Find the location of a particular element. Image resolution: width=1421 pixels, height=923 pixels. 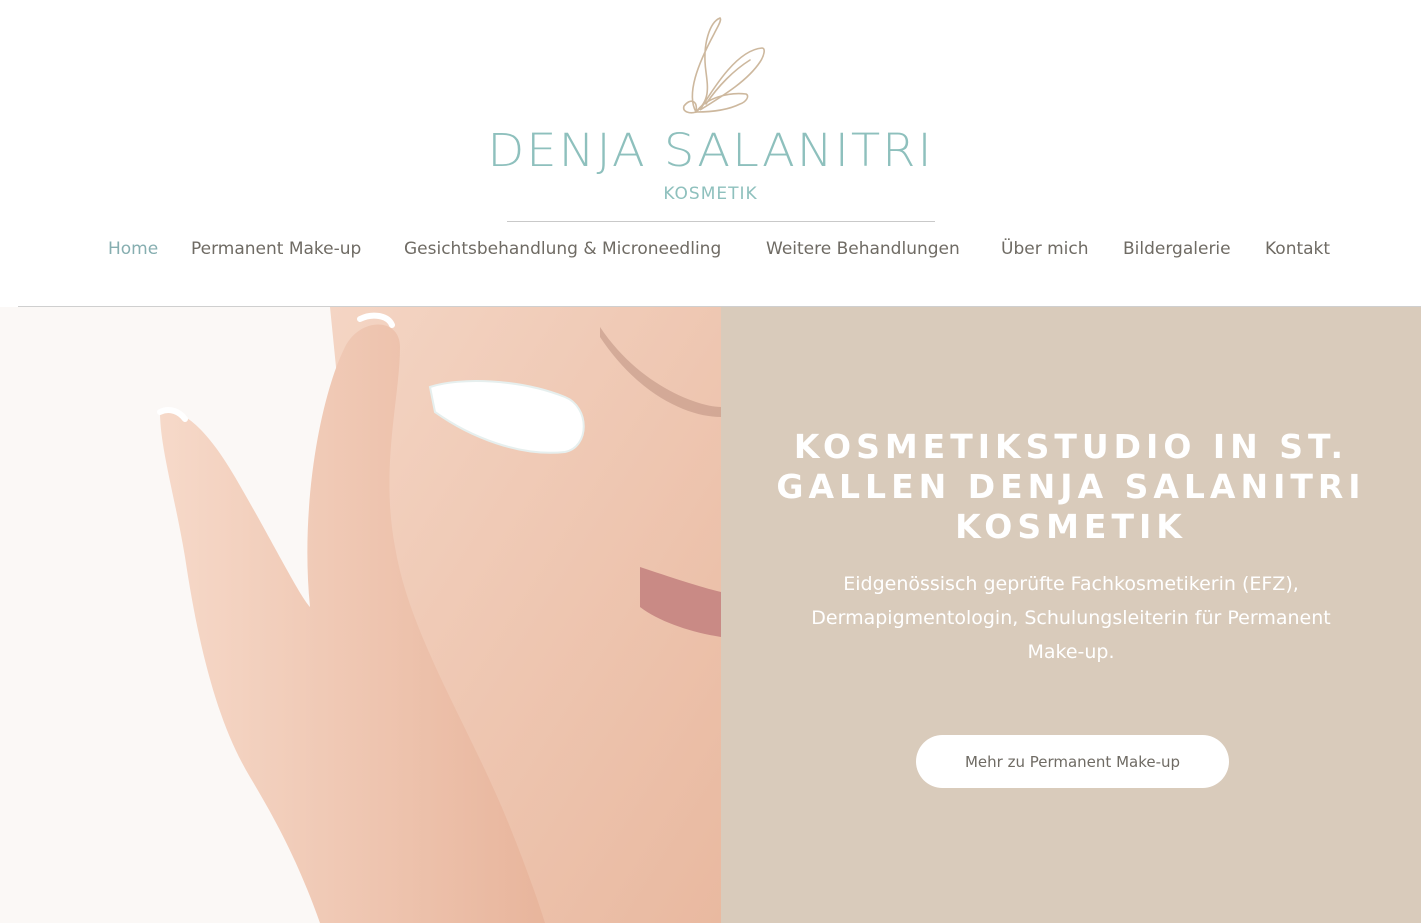

nav-item-bildergalerie: Bildergalerie is located at coordinates (1177, 249).